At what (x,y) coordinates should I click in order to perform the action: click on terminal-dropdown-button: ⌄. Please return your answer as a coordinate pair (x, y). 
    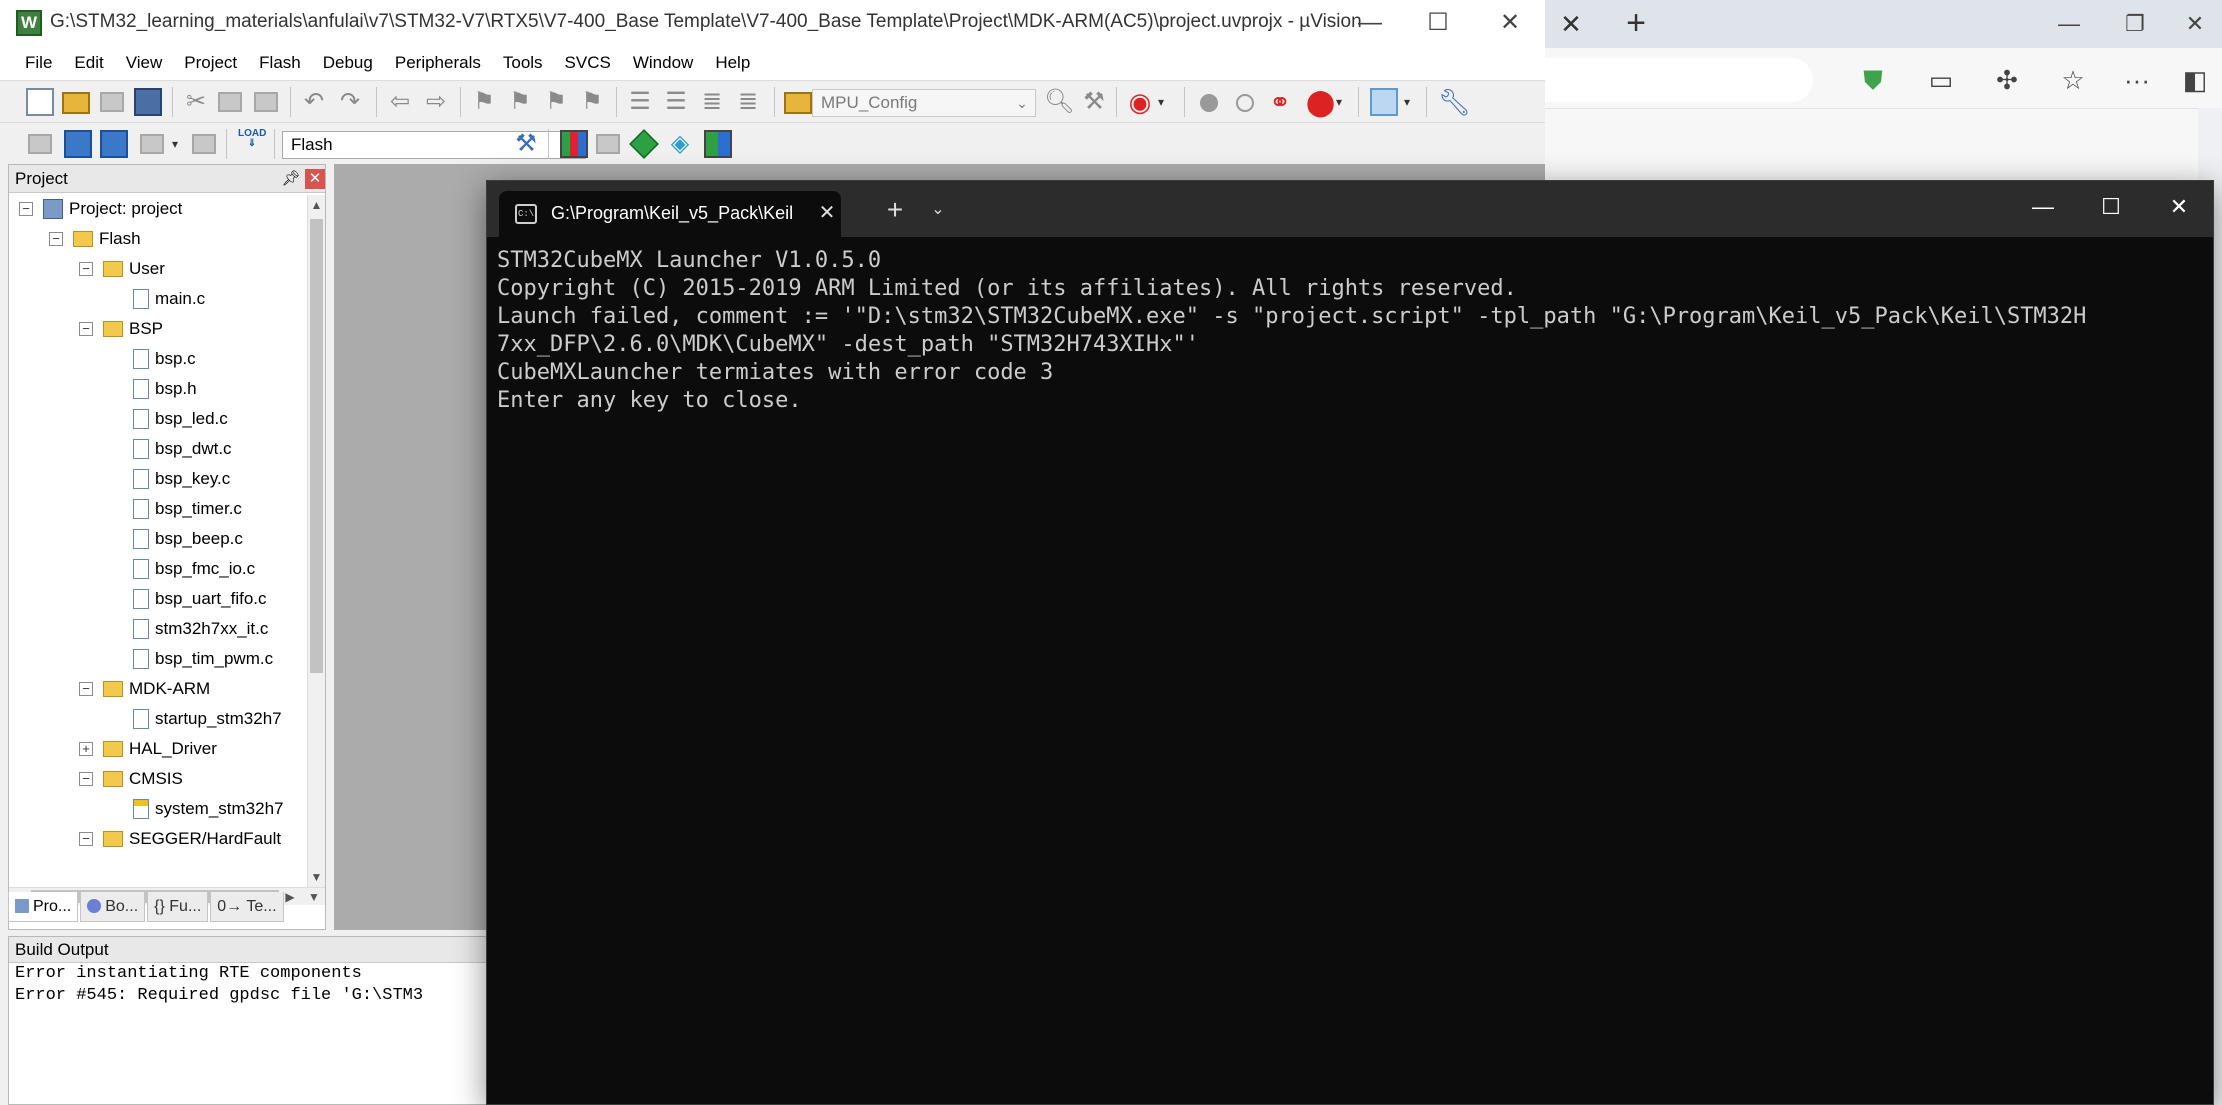
    Looking at the image, I should click on (938, 210).